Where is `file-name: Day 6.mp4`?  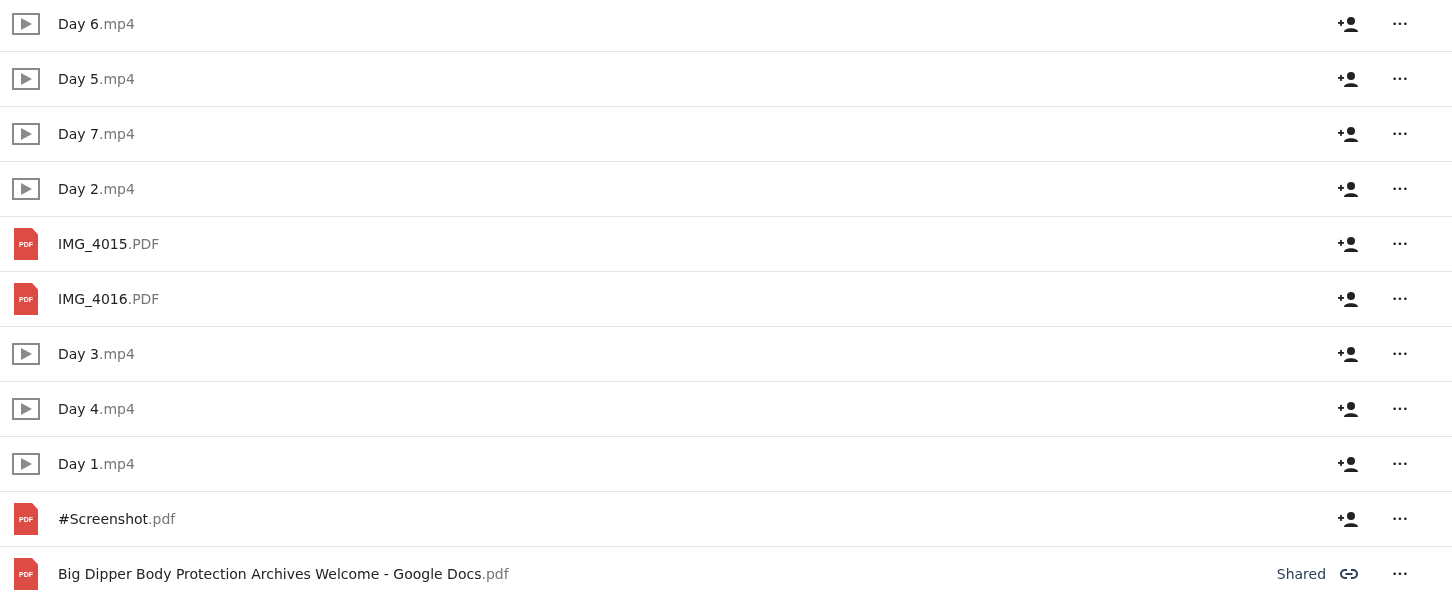
file-name: Day 6.mp4 is located at coordinates (96, 24).